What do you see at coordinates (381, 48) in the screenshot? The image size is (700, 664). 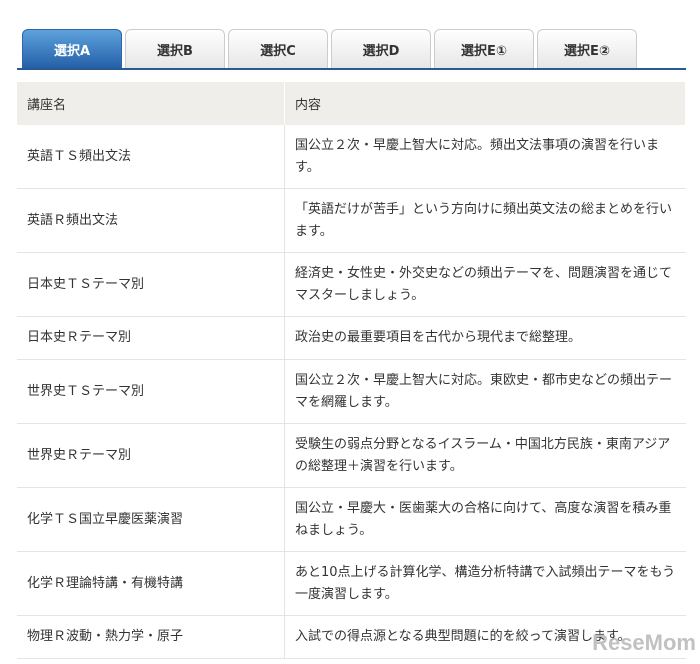 I see `tab-d: 選択D` at bounding box center [381, 48].